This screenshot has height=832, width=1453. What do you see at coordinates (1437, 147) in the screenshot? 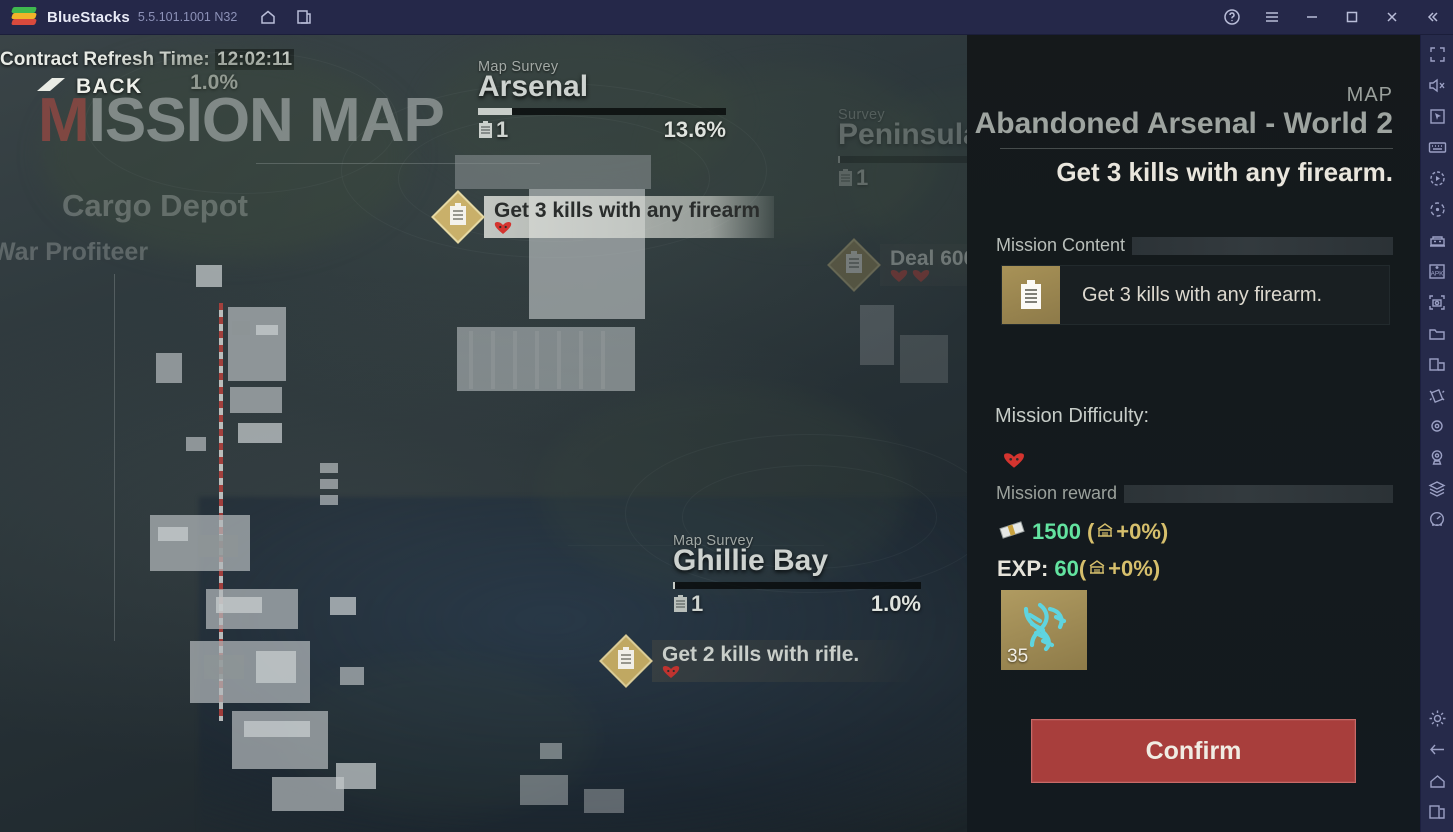
I see `keyboard-icon` at bounding box center [1437, 147].